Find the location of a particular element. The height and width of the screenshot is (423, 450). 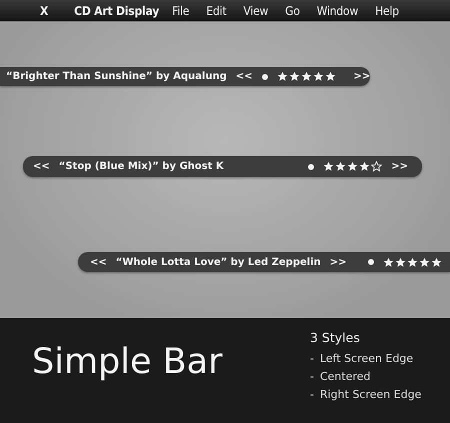

app-name: CD Art Display is located at coordinates (117, 11).